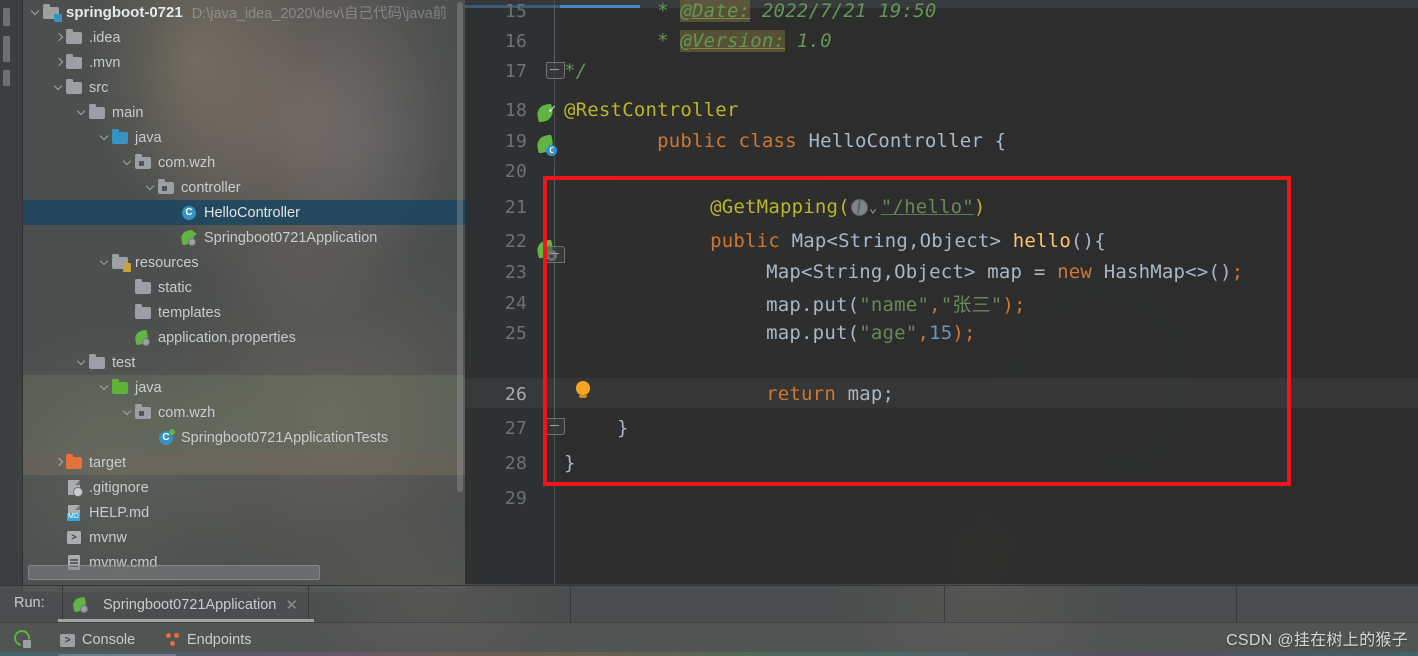  I want to click on run-content-tabs: > Console Endpoints, so click(709, 639).